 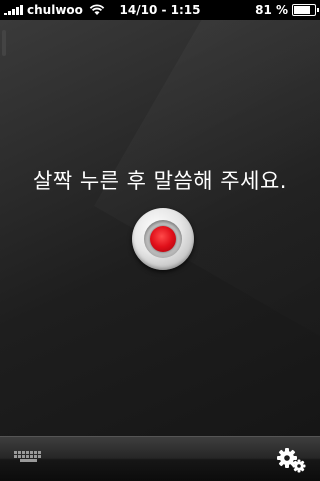 I want to click on gear-icon, so click(x=291, y=460).